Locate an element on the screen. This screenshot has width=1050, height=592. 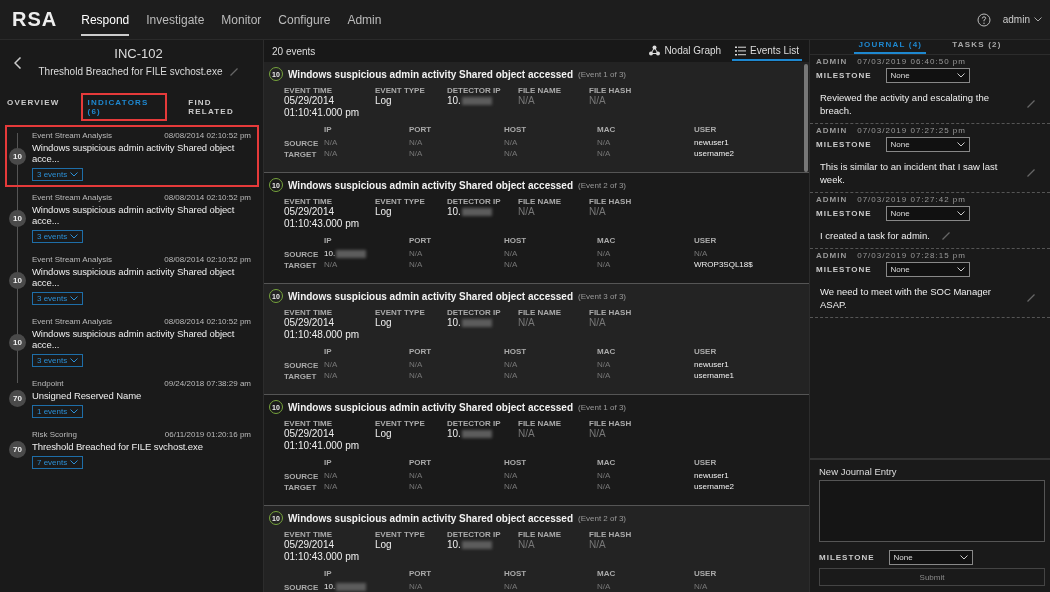
nav-tab: Configure is located at coordinates (304, 19).